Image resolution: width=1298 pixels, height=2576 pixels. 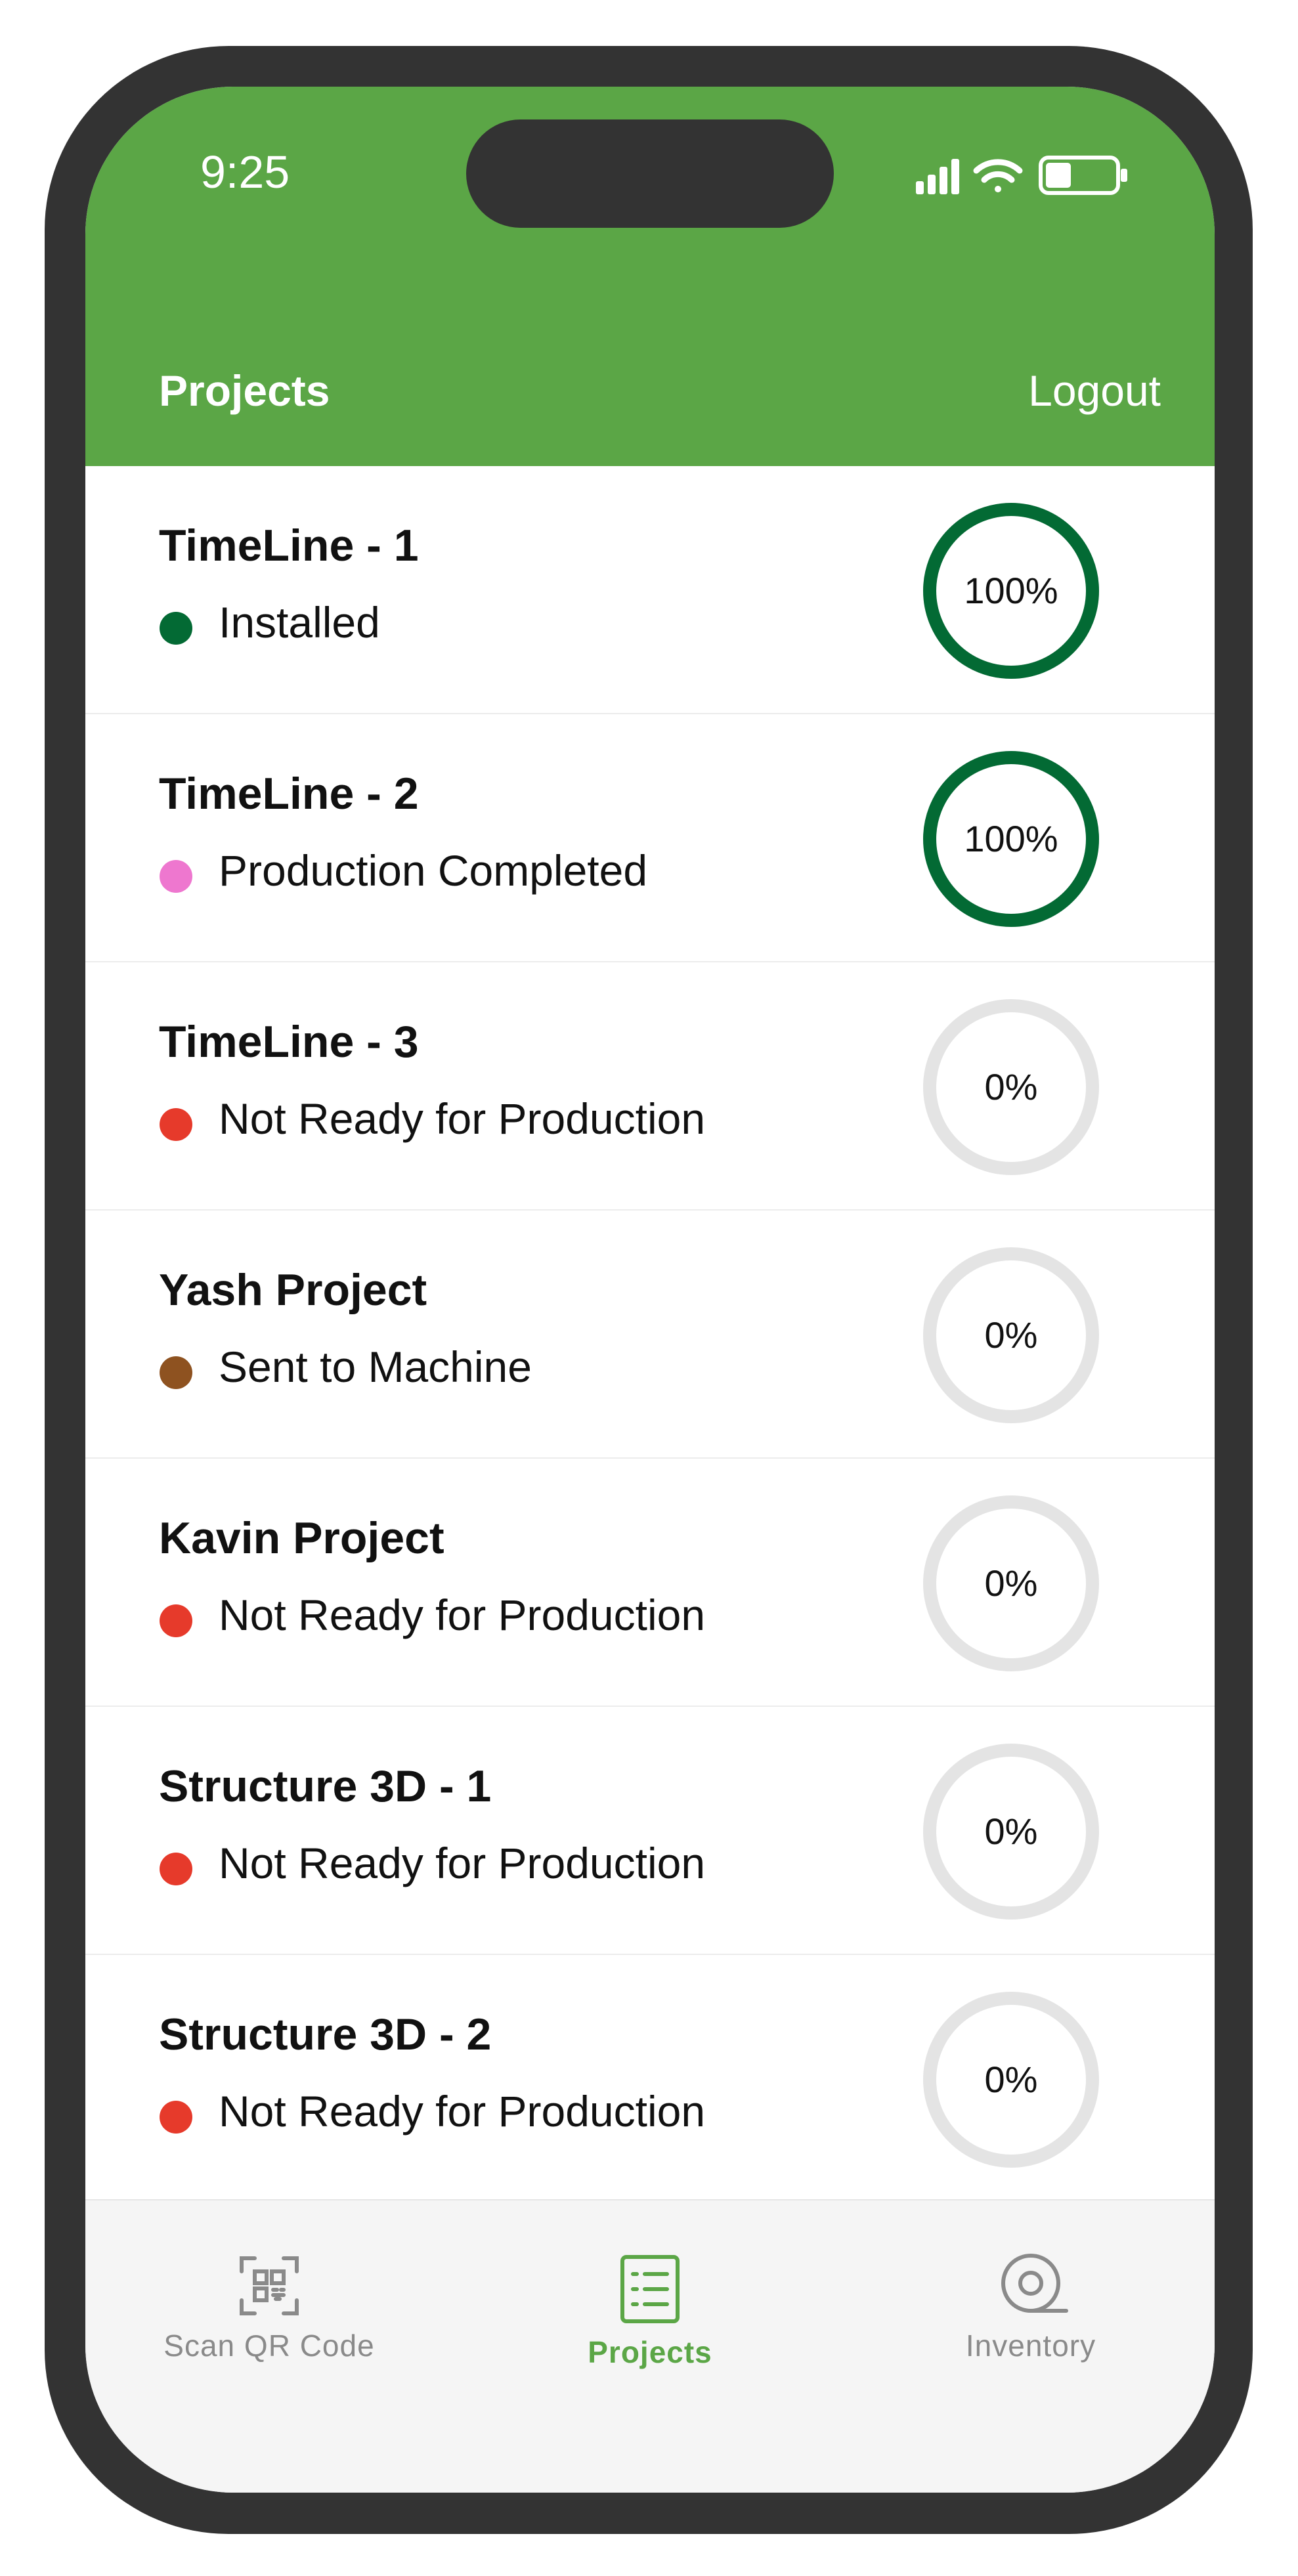 What do you see at coordinates (301, 1538) in the screenshot?
I see `project-name: Kavin Project` at bounding box center [301, 1538].